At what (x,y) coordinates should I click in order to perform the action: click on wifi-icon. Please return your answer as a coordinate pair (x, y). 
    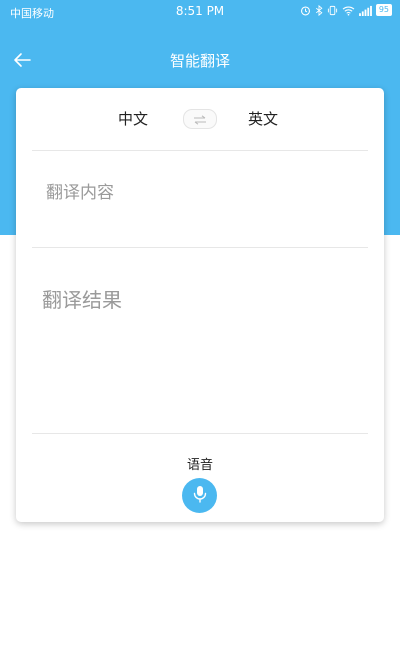
    Looking at the image, I should click on (348, 10).